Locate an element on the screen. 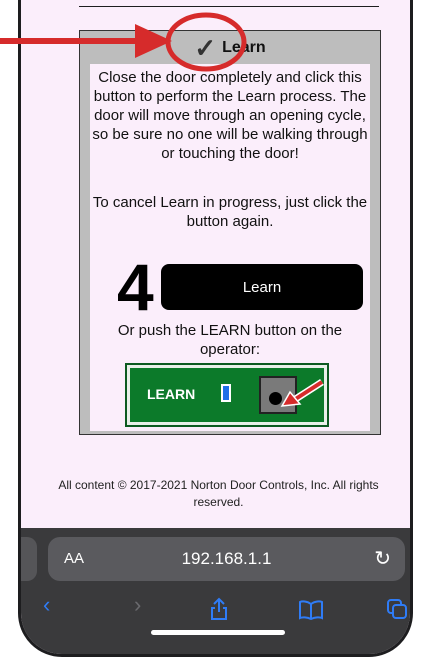 The image size is (425, 658). led-icon is located at coordinates (226, 393).